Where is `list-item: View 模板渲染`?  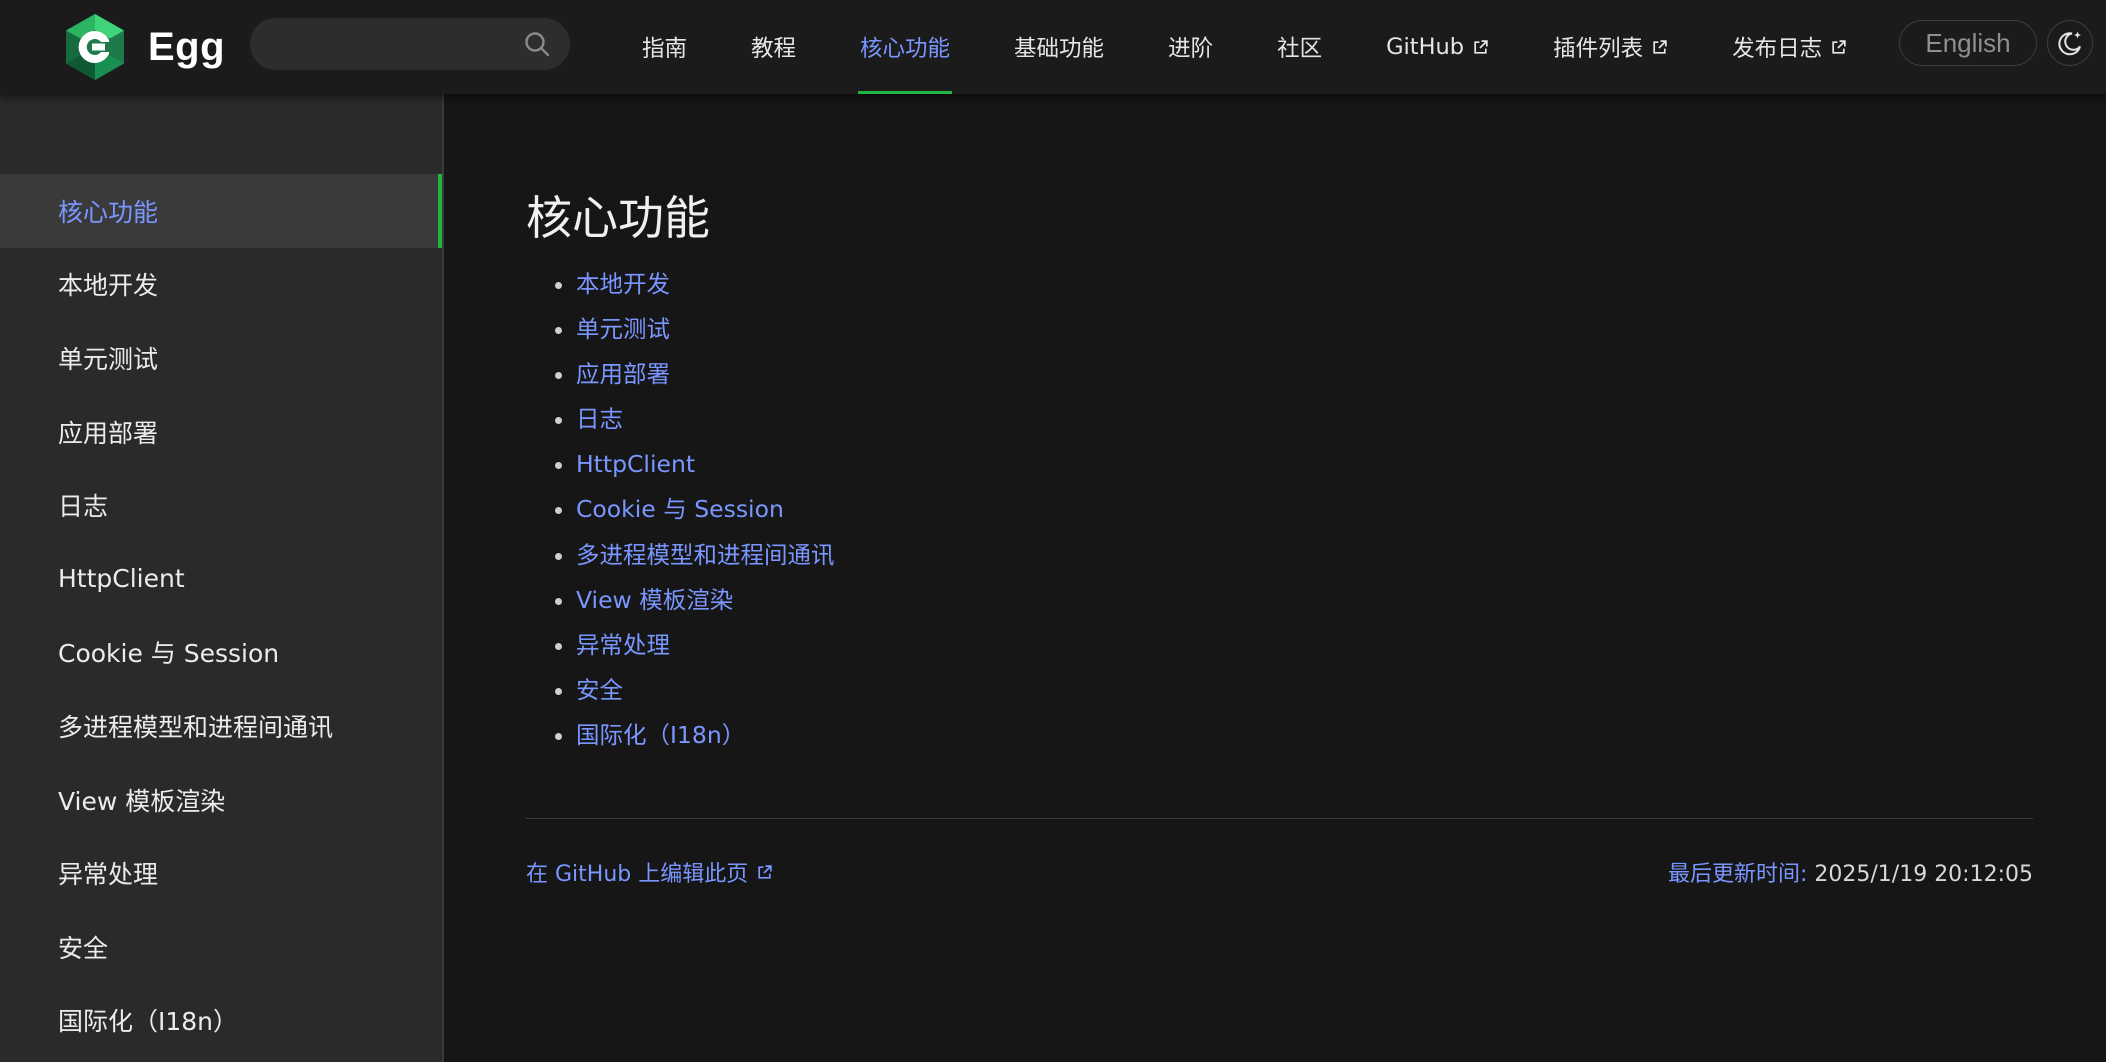 list-item: View 模板渲染 is located at coordinates (705, 600).